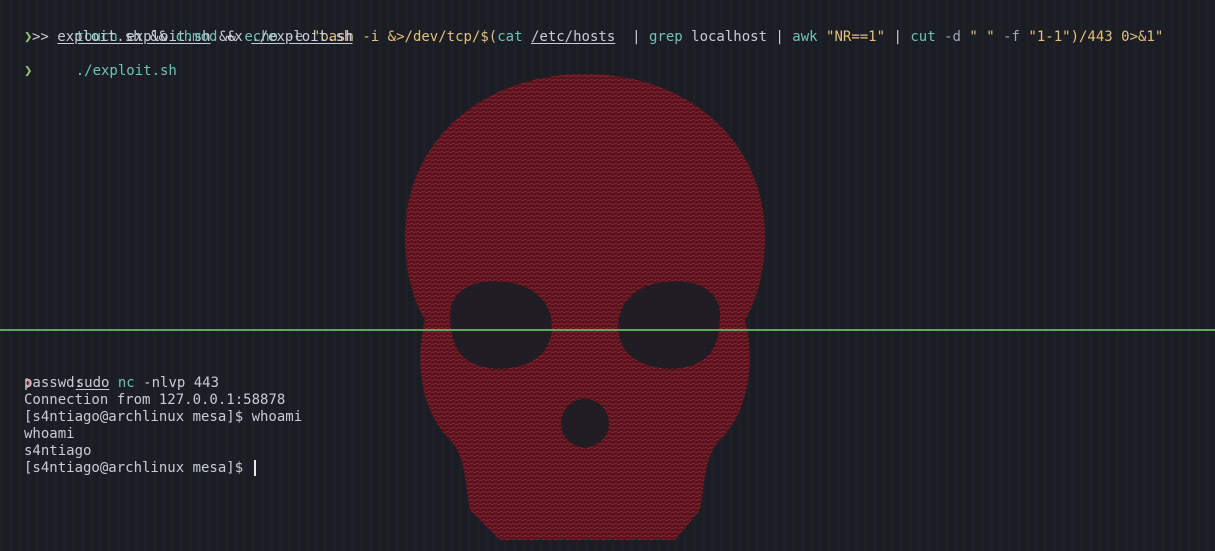 The height and width of the screenshot is (551, 1215). What do you see at coordinates (254, 468) in the screenshot?
I see `text-cursor` at bounding box center [254, 468].